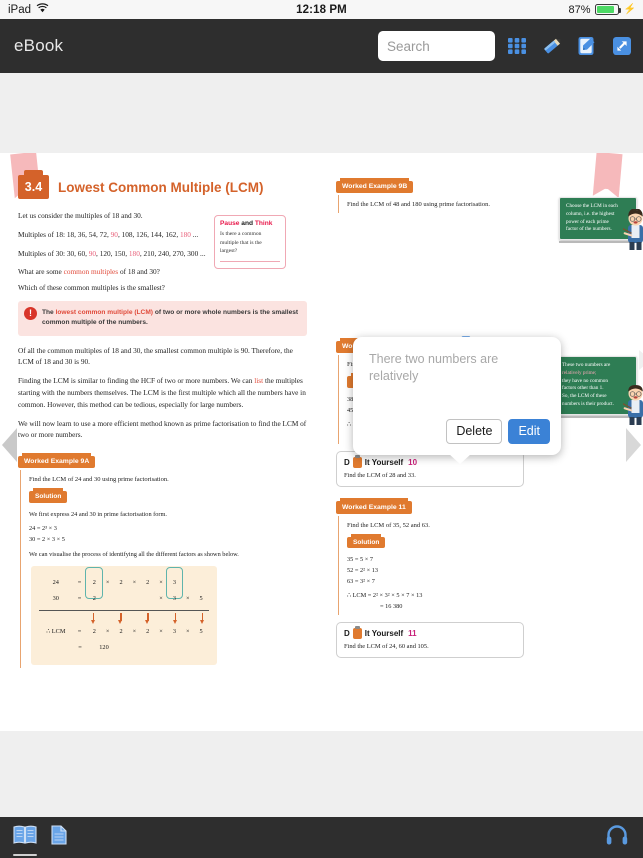 This screenshot has height=858, width=643. I want to click on toolbar-actions, so click(506, 46).